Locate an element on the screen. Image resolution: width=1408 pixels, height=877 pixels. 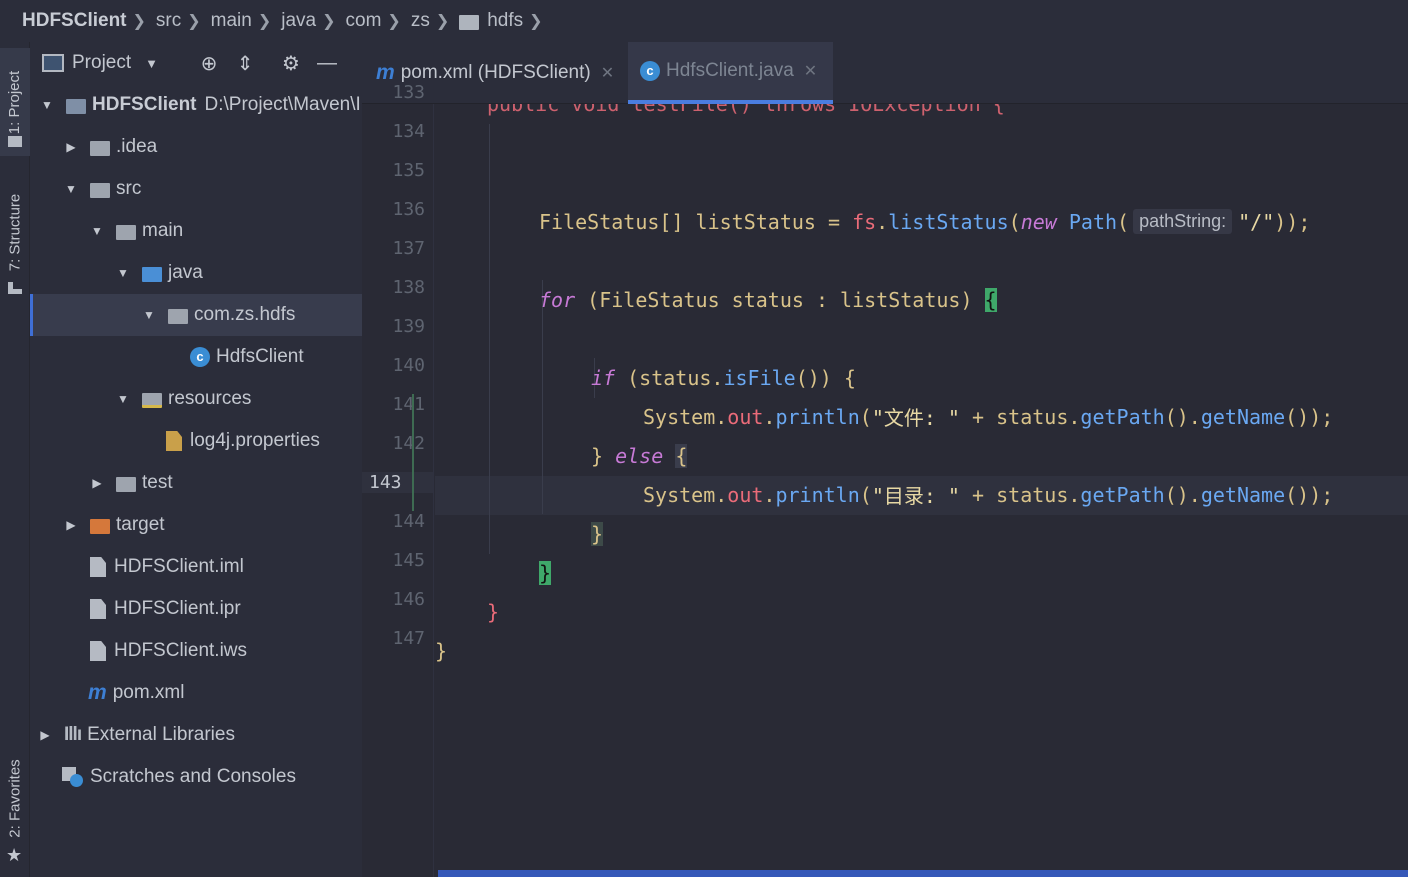
tree-item-src: ▼ src is located at coordinates (196, 189).